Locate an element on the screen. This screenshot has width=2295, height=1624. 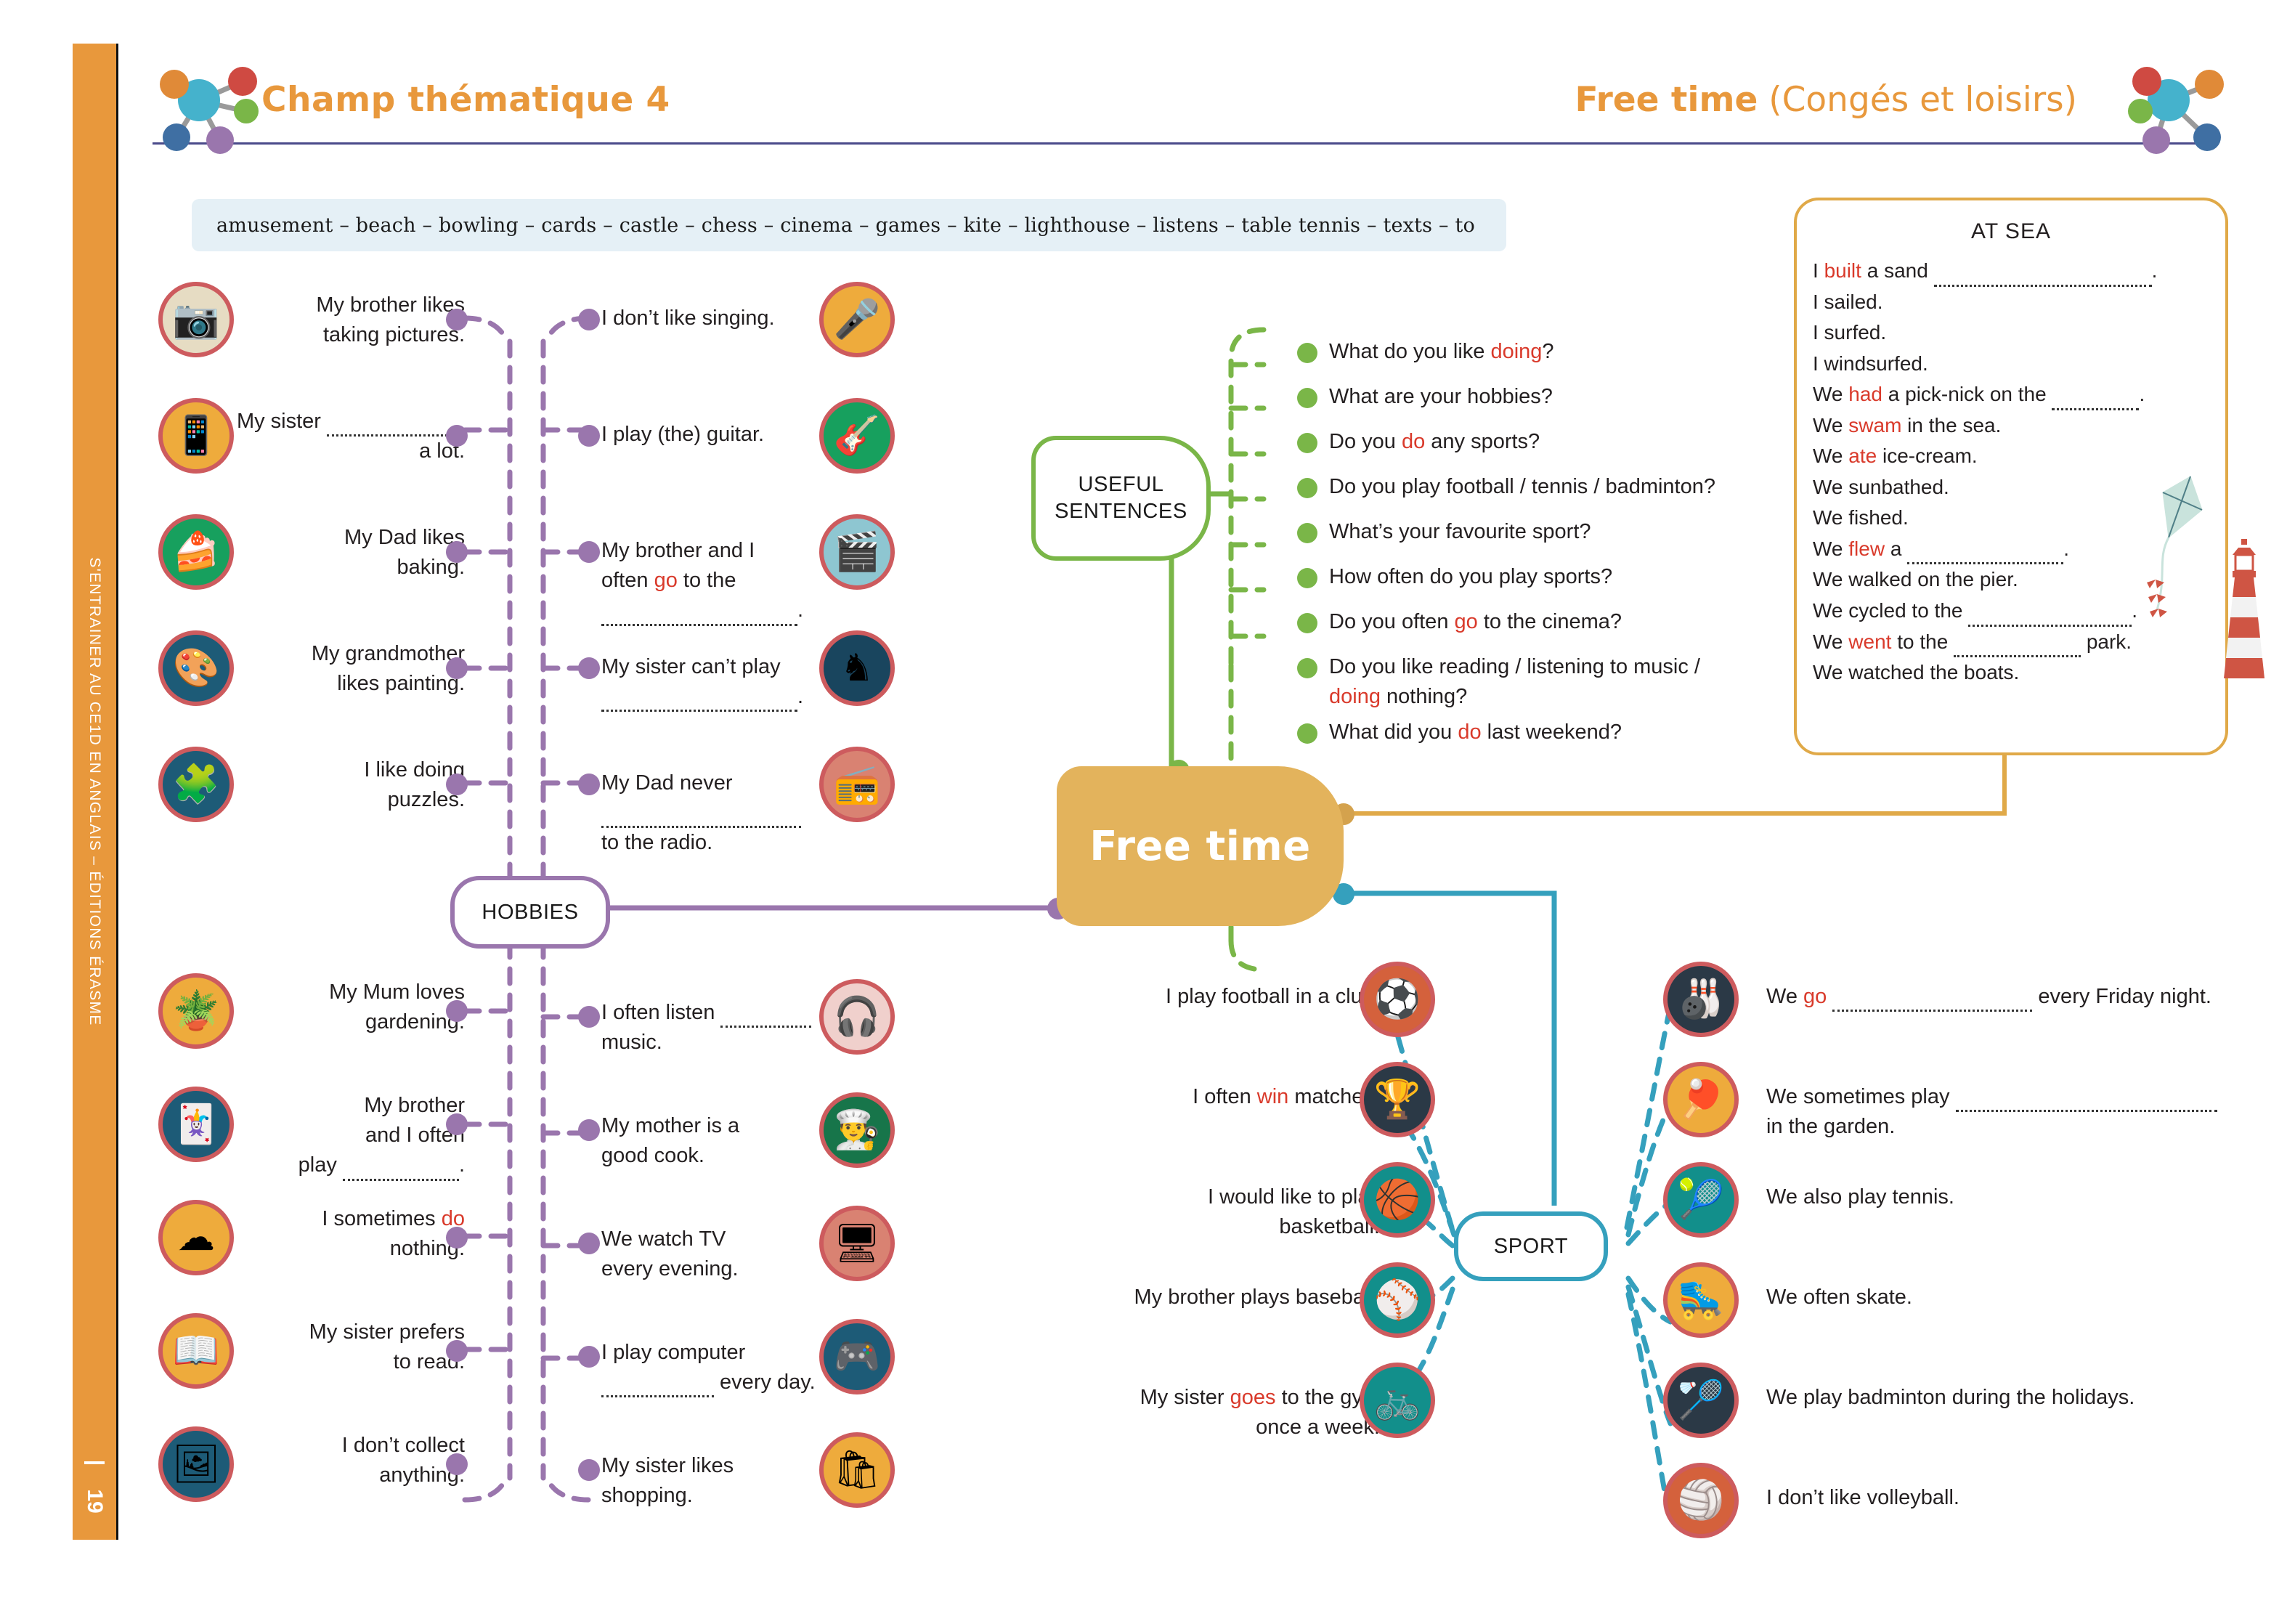
sentence-text: We watch TV every evening. is located at coordinates (670, 1254).